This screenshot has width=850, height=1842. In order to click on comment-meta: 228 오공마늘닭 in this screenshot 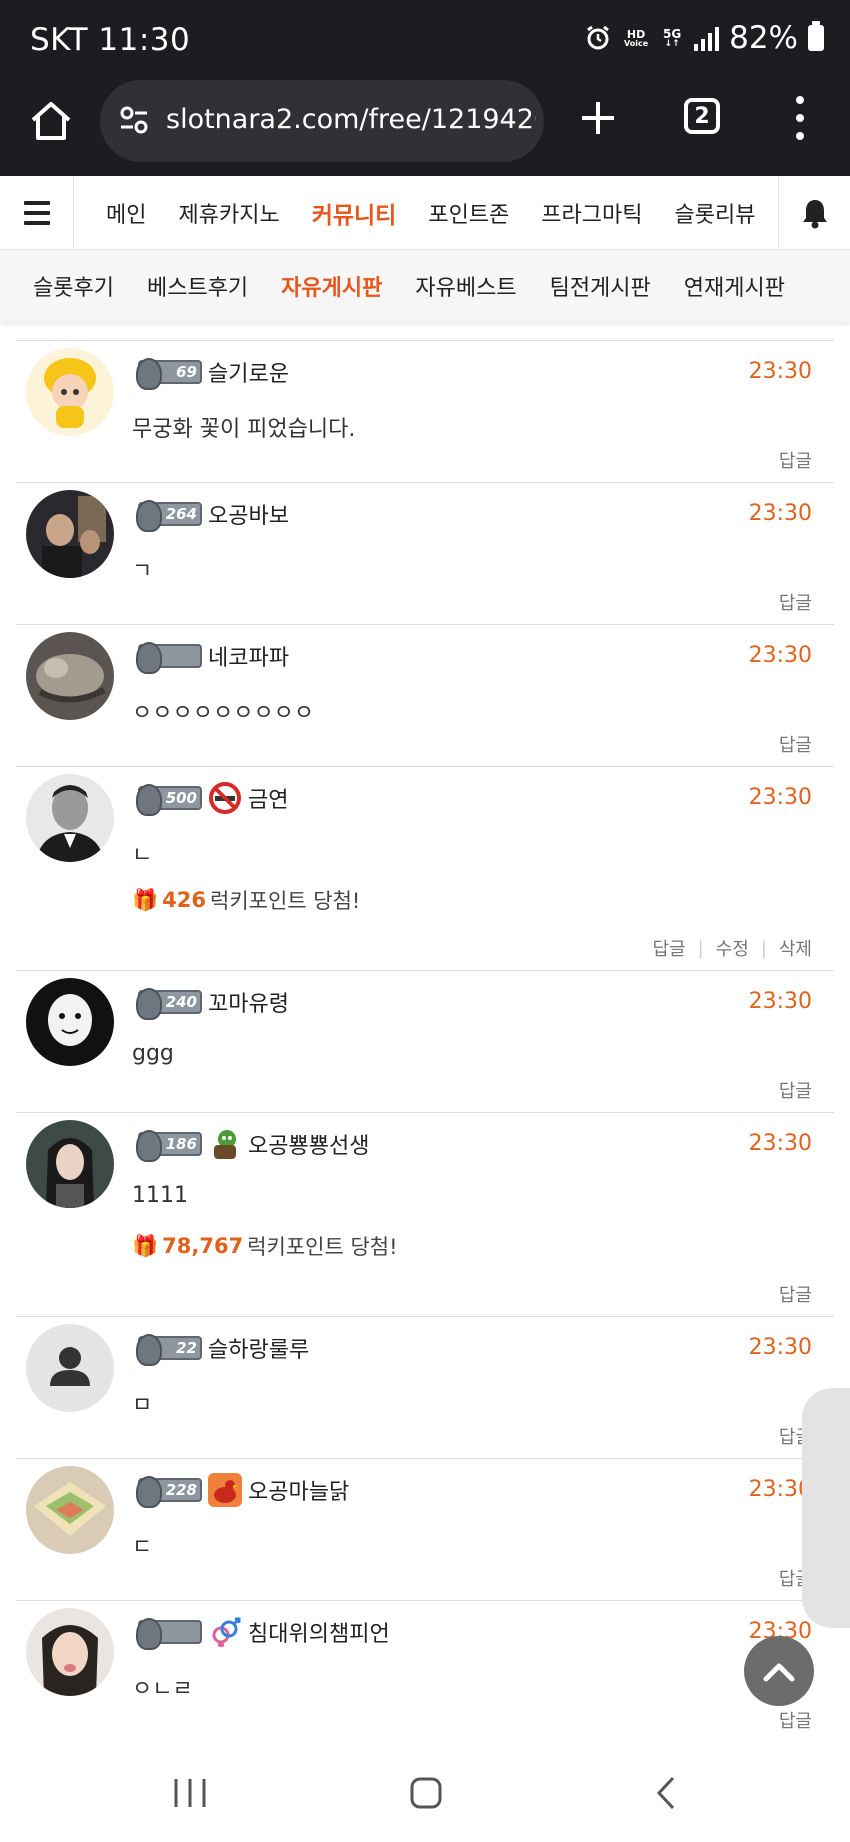, I will do `click(242, 1490)`.